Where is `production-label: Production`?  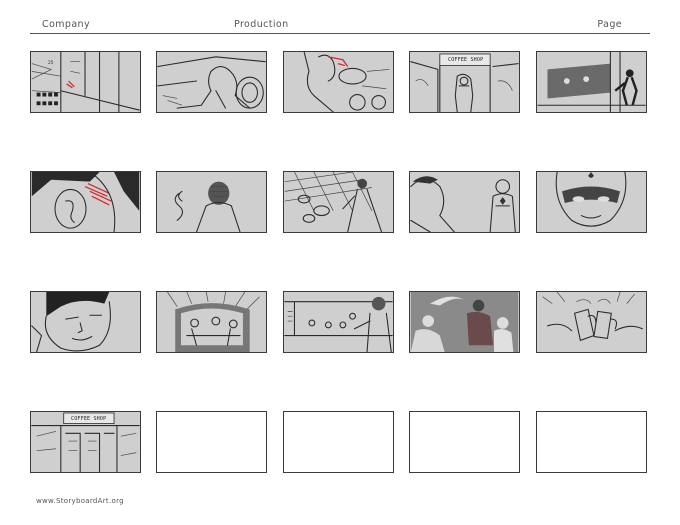
production-label: Production is located at coordinates (261, 24).